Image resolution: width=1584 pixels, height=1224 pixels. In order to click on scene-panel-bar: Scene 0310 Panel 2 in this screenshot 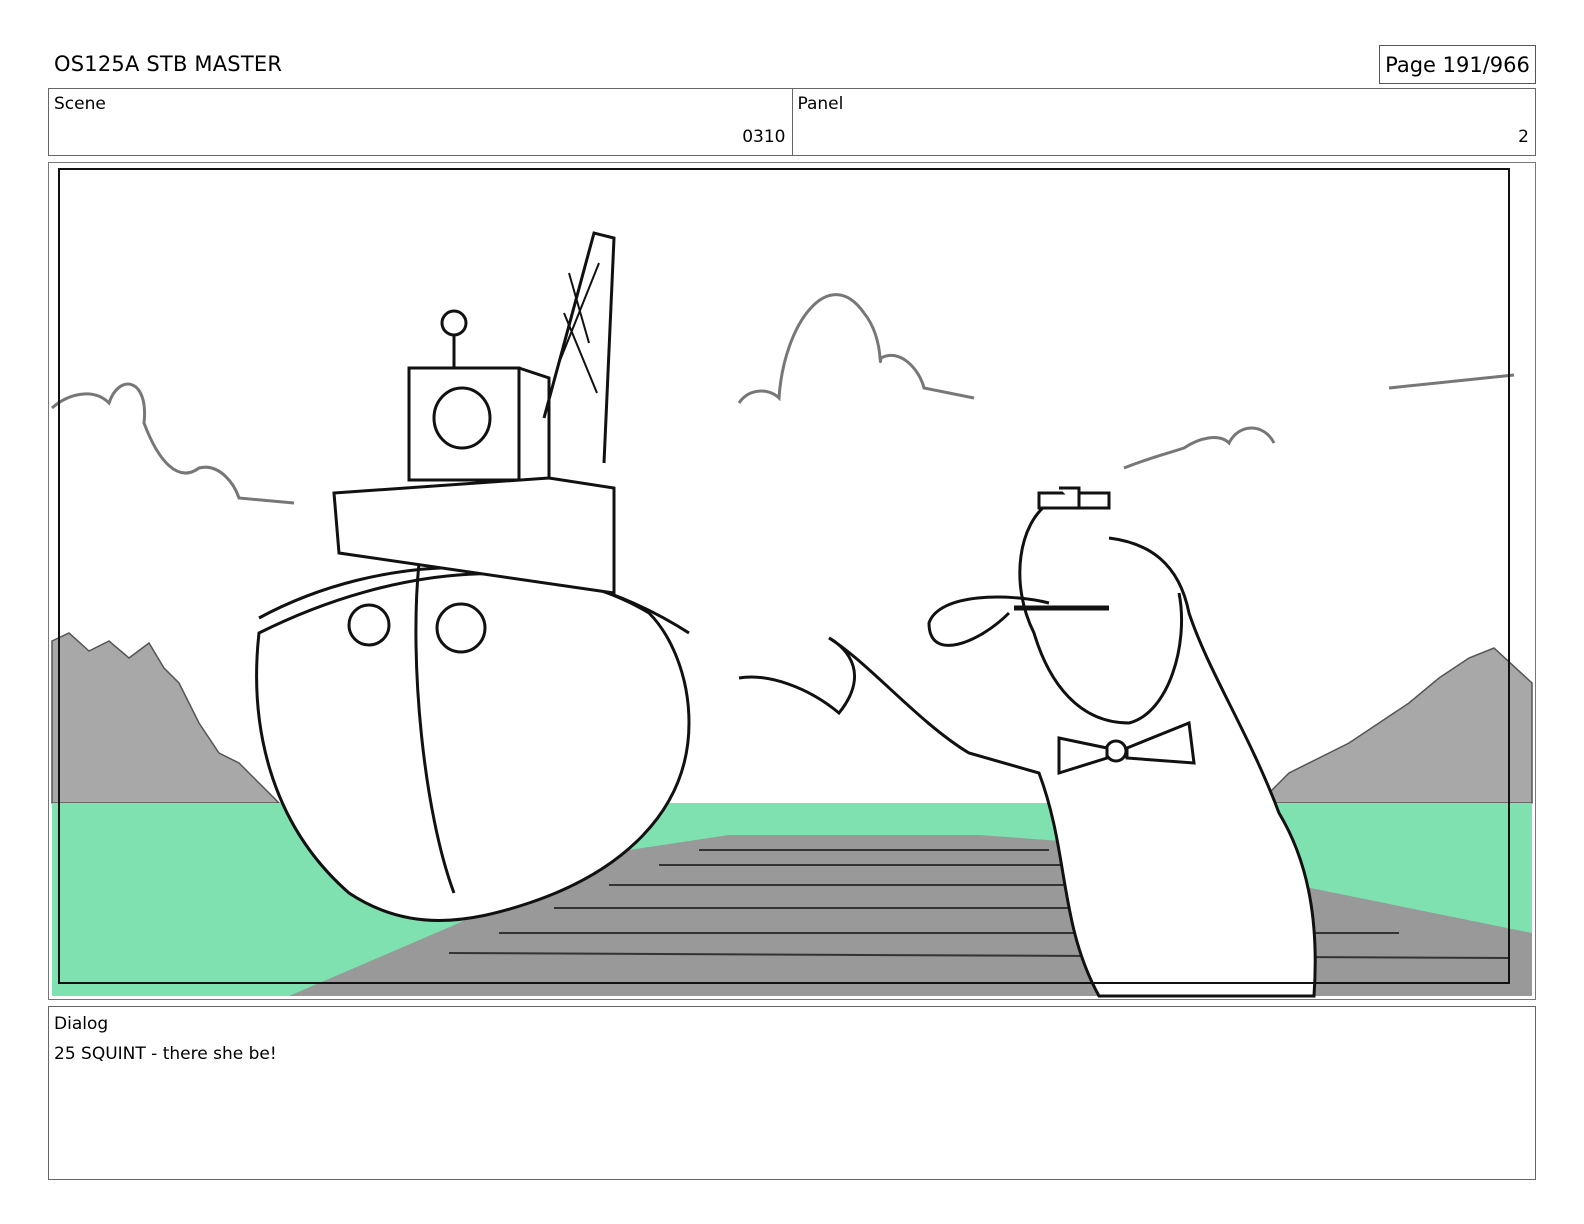, I will do `click(792, 122)`.